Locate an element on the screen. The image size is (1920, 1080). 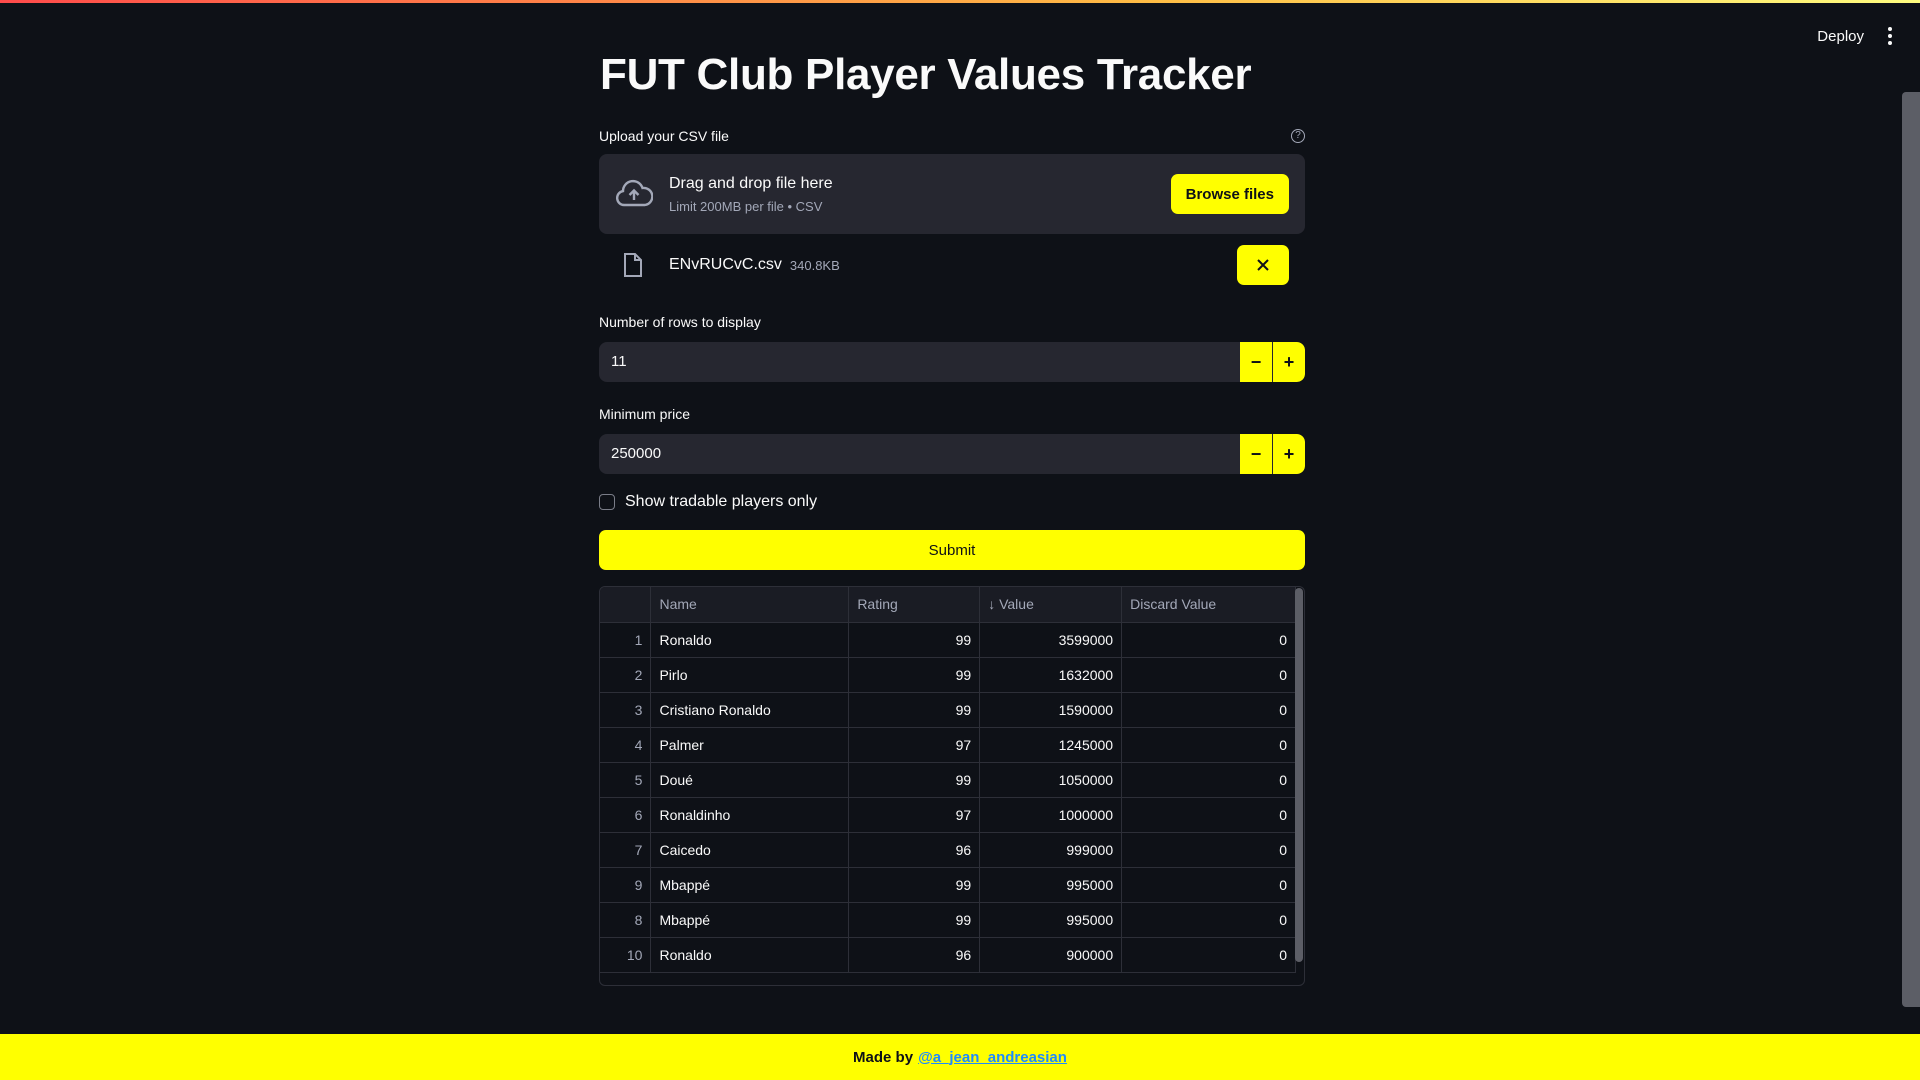
table-cell: 8 is located at coordinates (626, 920).